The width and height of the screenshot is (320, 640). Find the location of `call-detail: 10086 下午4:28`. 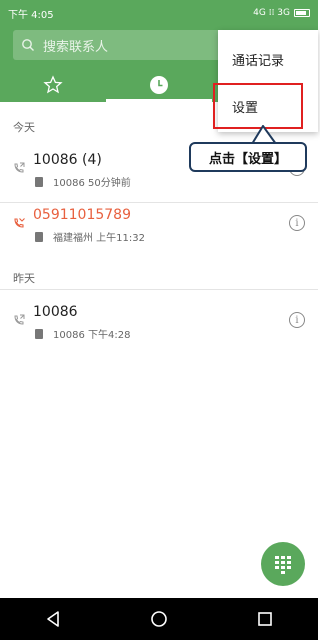

call-detail: 10086 下午4:28 is located at coordinates (82, 333).